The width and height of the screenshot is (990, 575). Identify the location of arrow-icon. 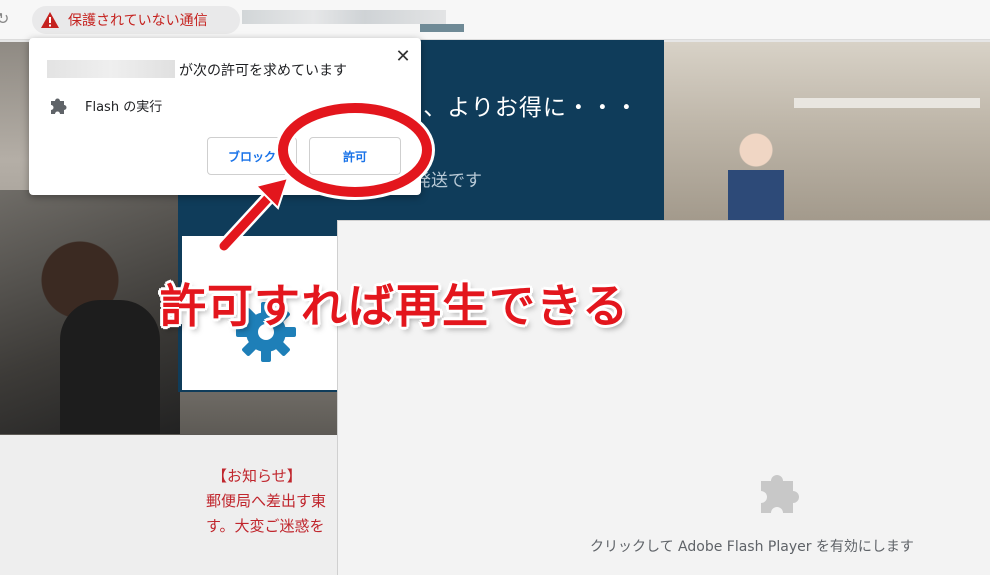
(253, 214).